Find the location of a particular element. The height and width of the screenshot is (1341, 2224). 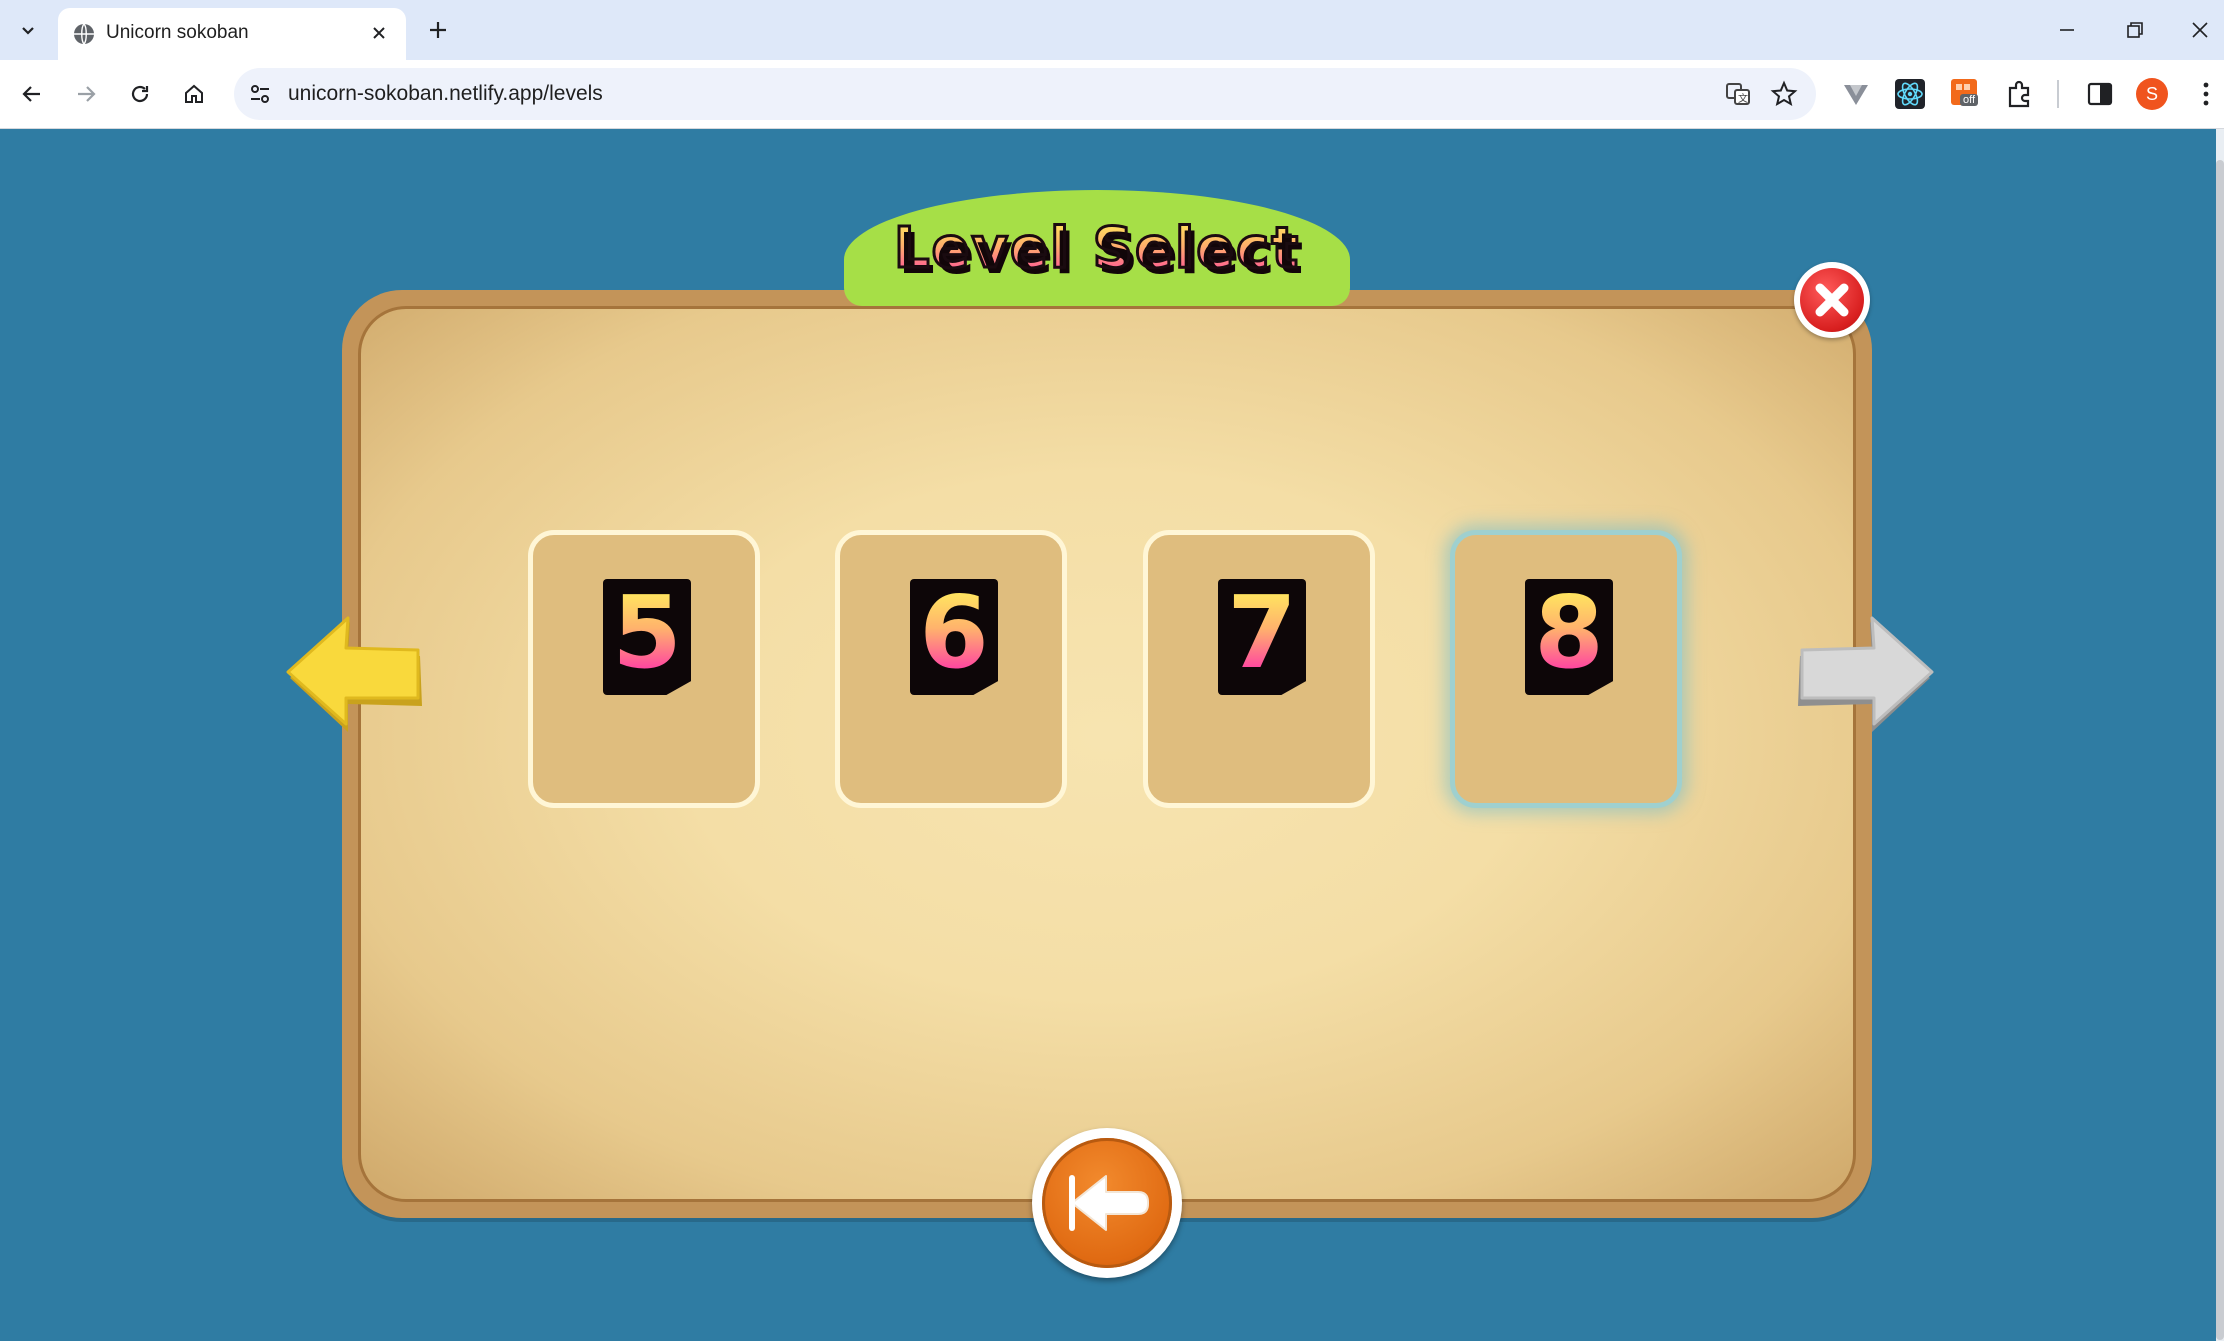

page-scrollbar-thumb is located at coordinates (2220, 750).